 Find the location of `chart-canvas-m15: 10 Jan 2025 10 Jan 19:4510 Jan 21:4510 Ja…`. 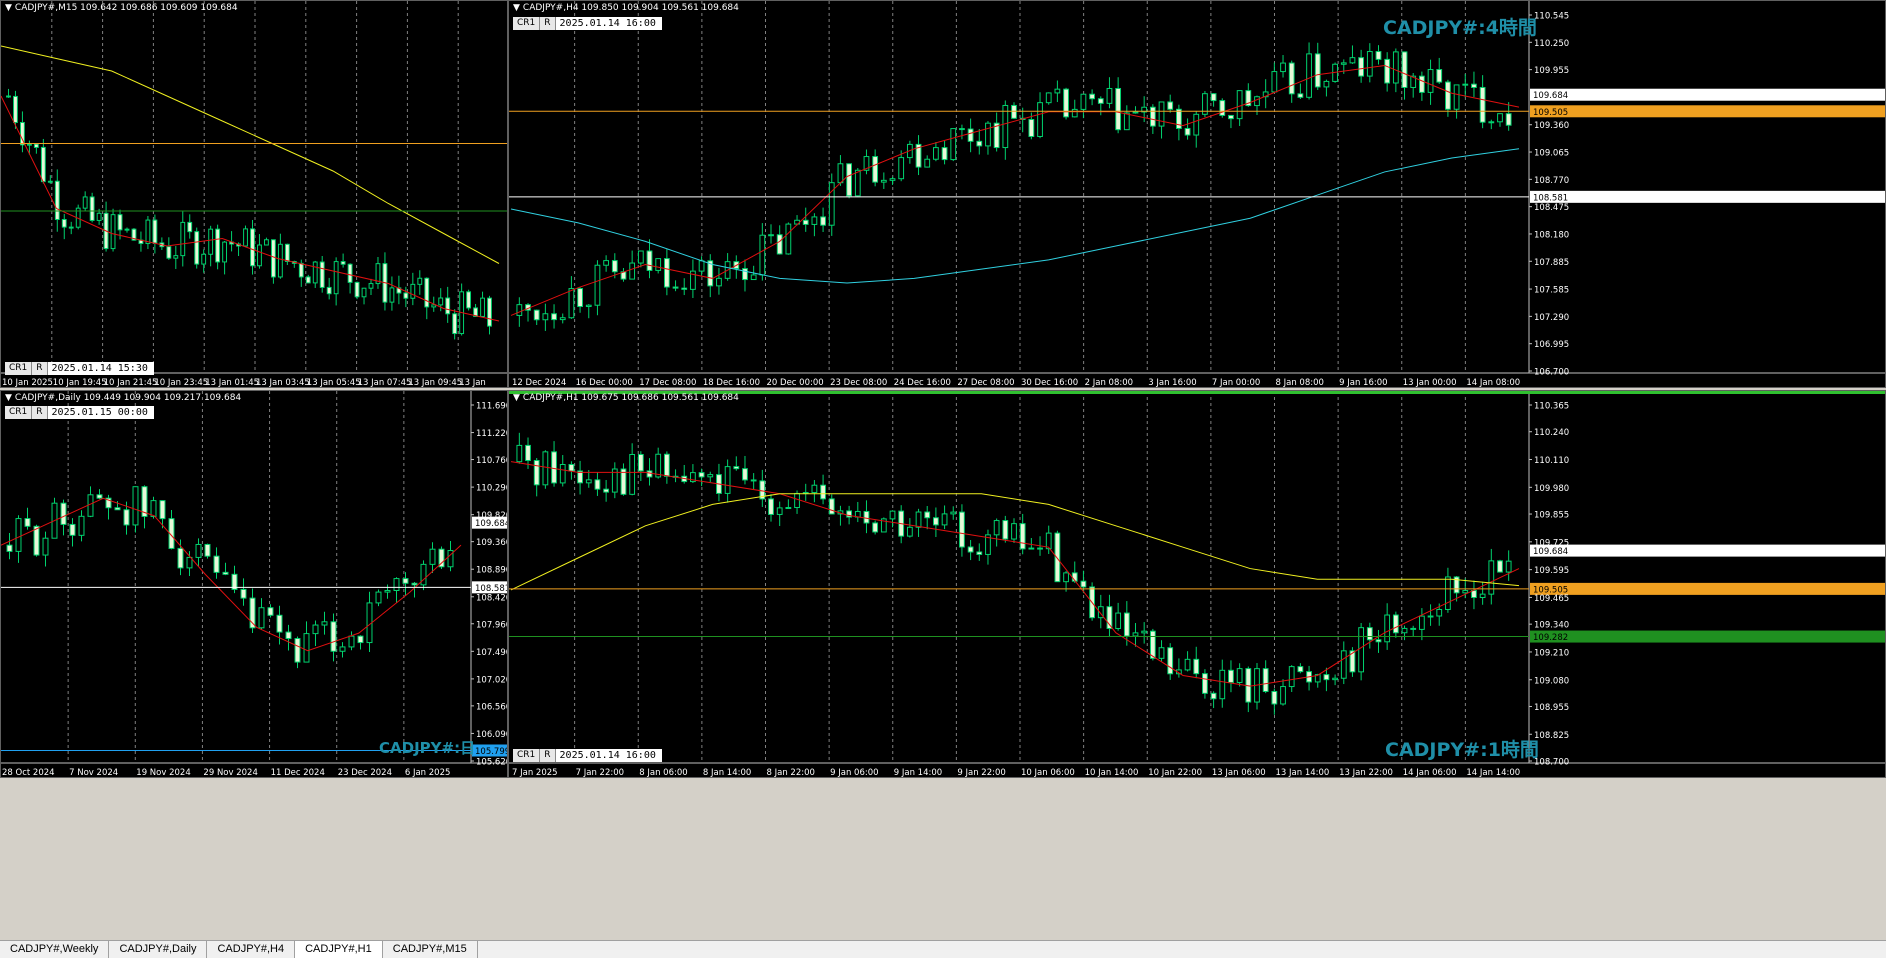

chart-canvas-m15: 10 Jan 2025 10 Jan 19:4510 Jan 21:4510 Ja… is located at coordinates (254, 194).